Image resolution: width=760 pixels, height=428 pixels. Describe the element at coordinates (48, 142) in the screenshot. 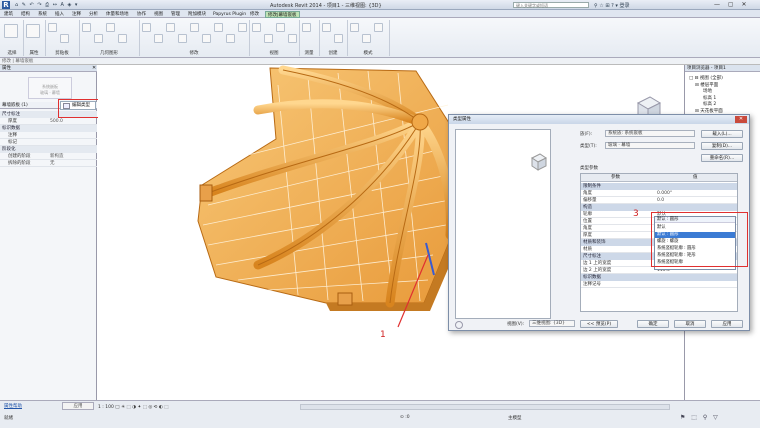

I see `property-row: 标记` at that location.